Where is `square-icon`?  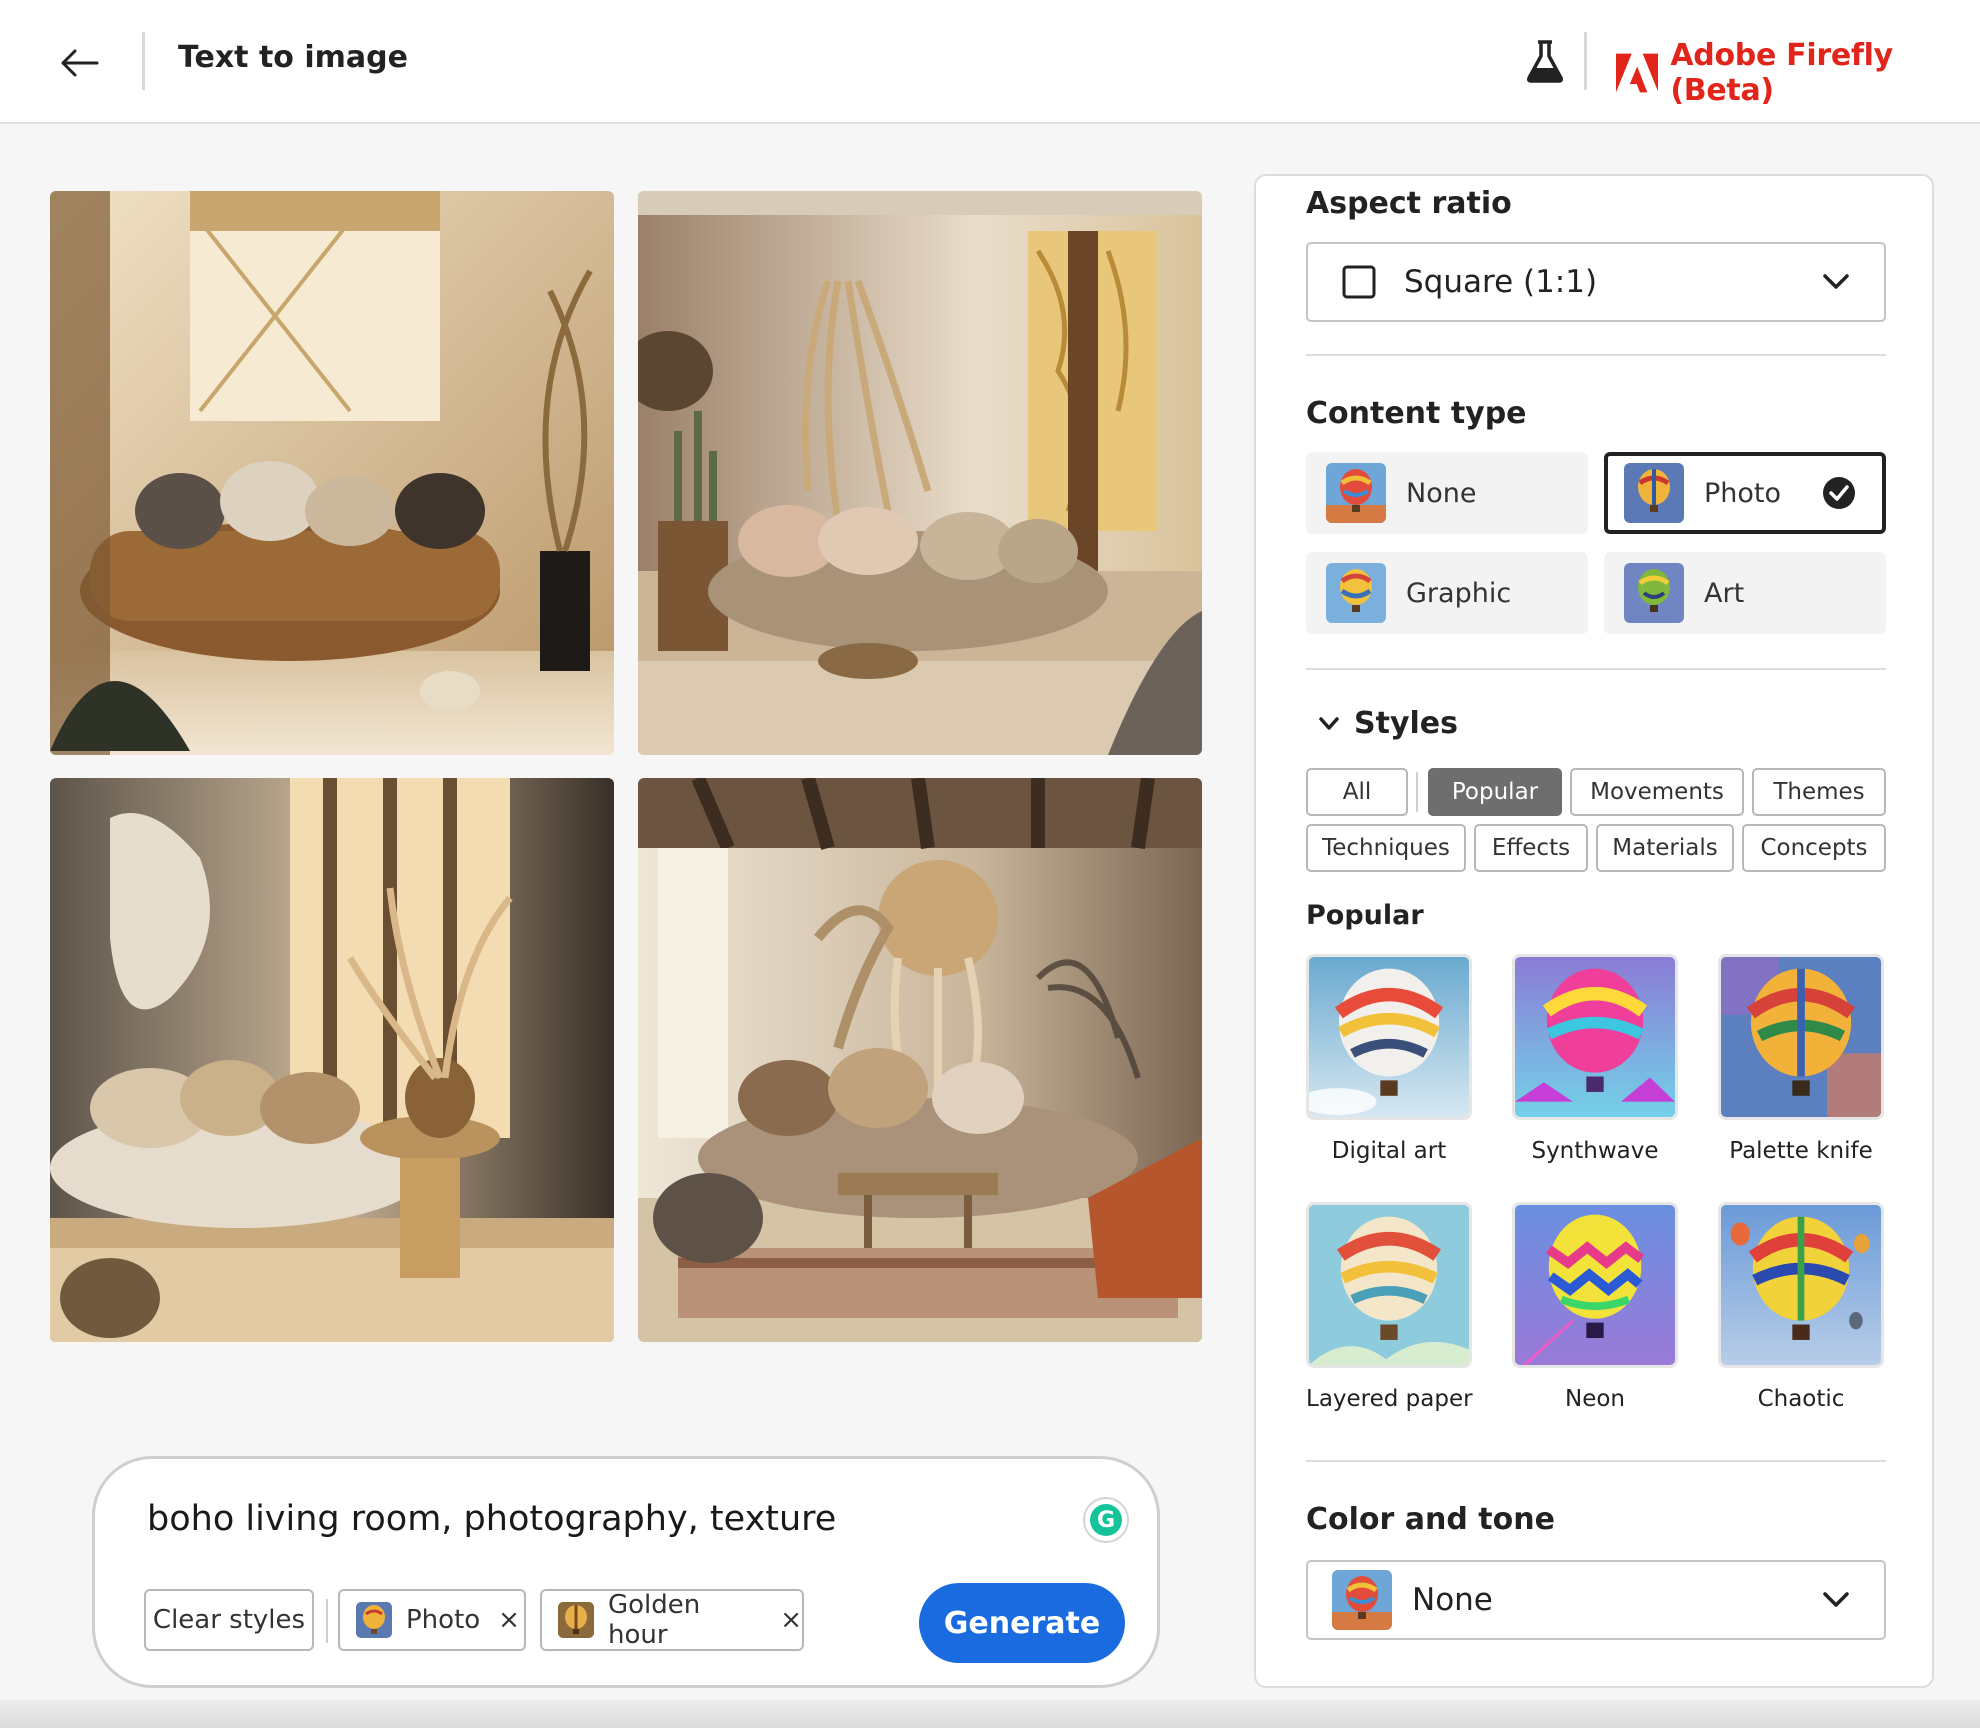 square-icon is located at coordinates (1359, 282).